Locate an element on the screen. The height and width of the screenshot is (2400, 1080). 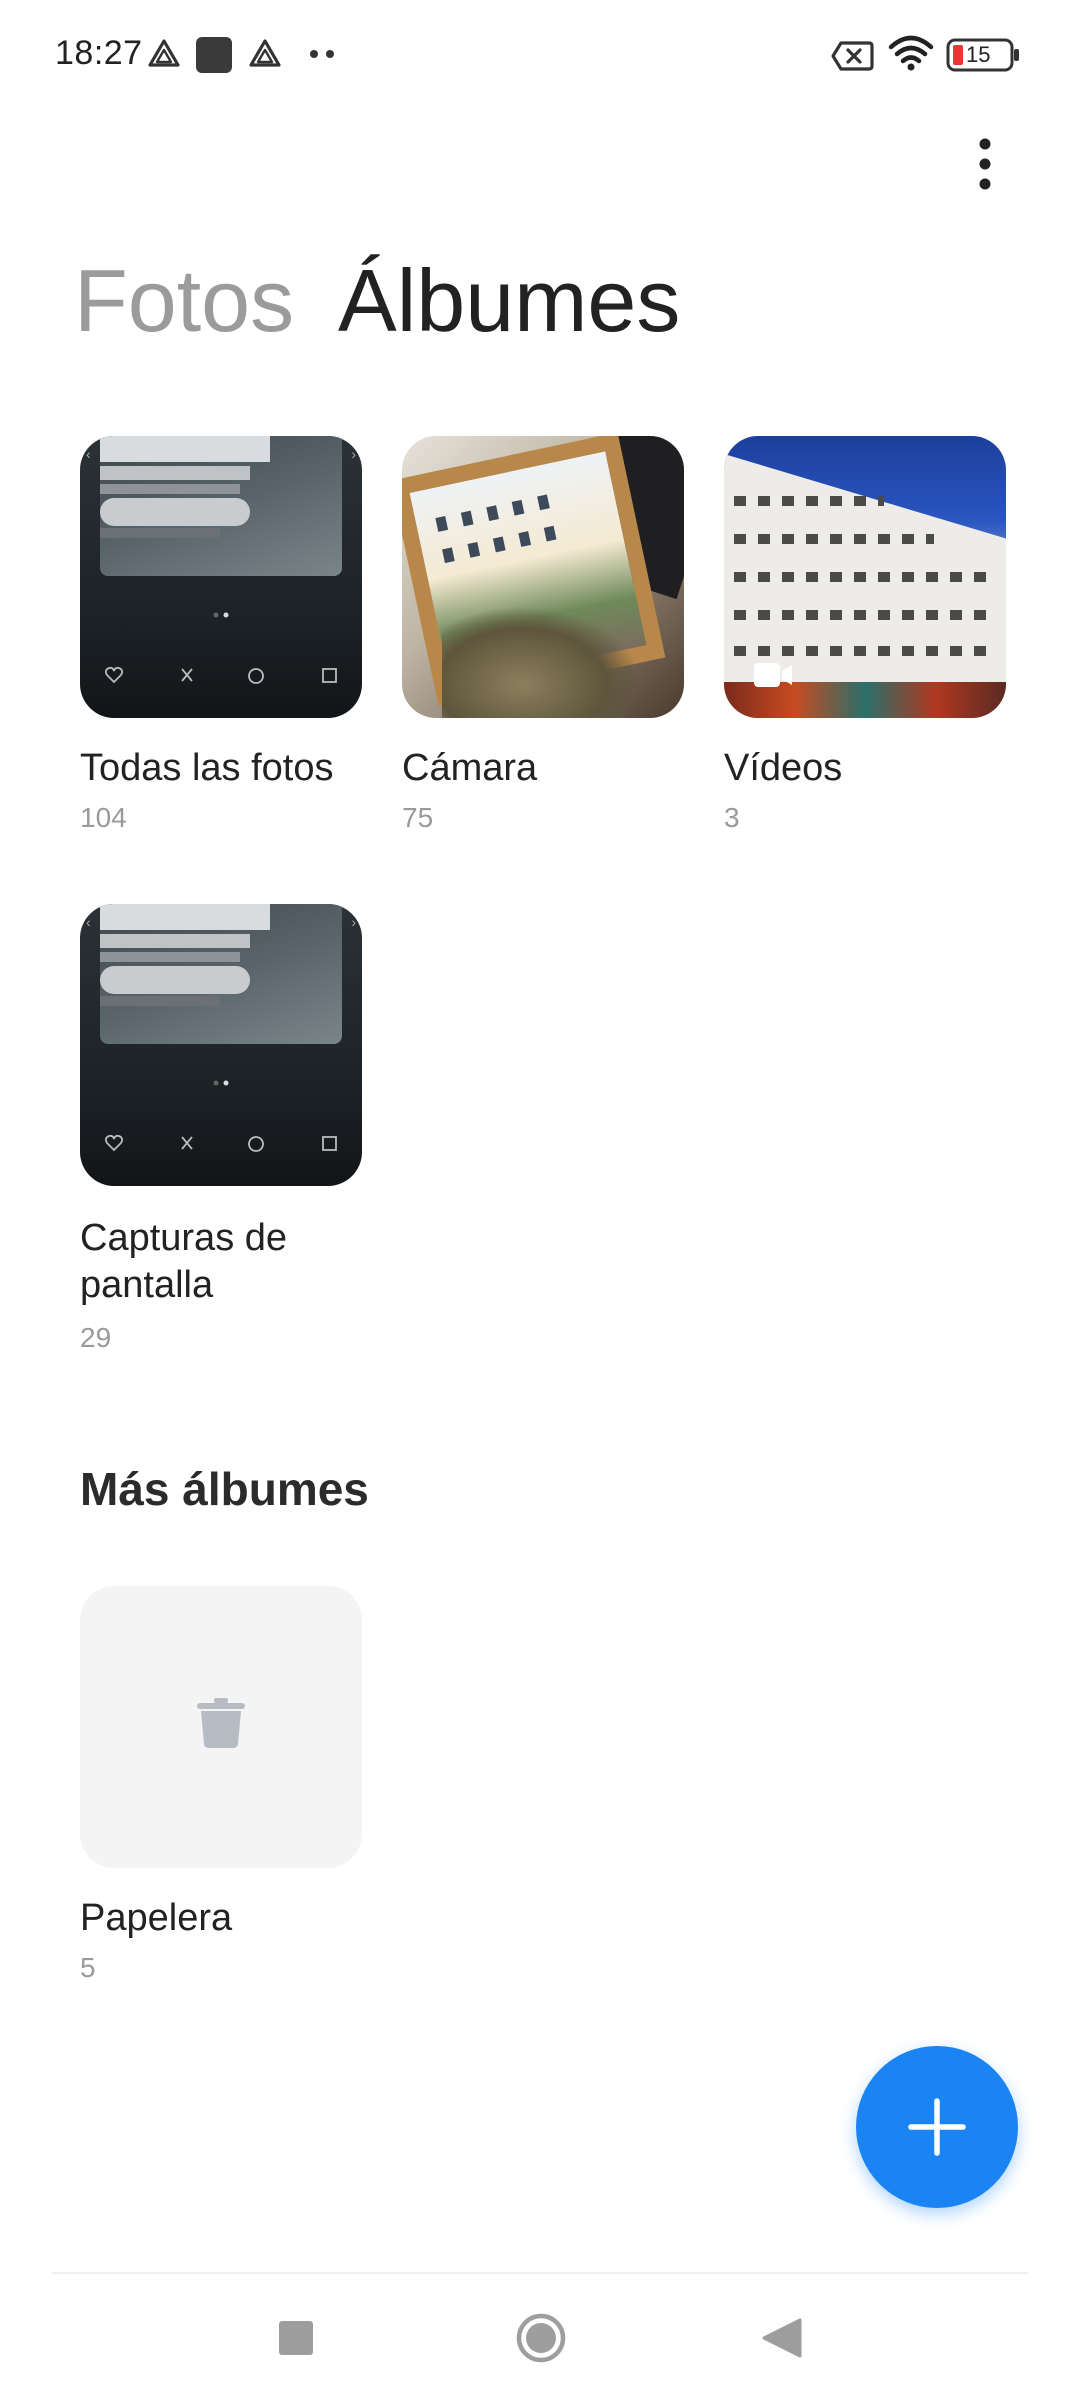
album-count: 104 is located at coordinates (103, 817).